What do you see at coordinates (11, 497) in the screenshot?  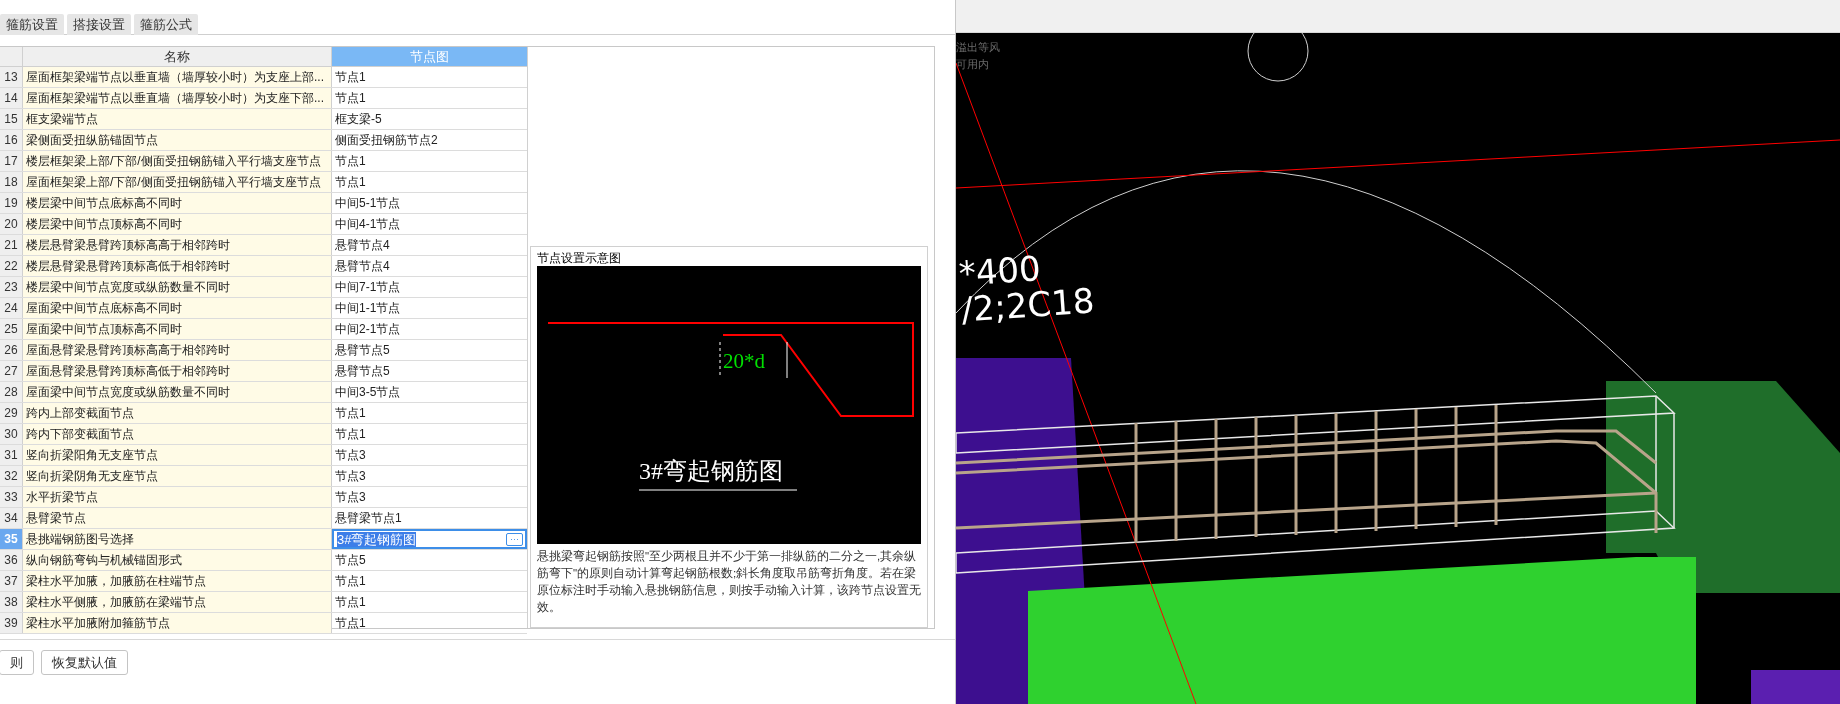 I see `row-number: 33` at bounding box center [11, 497].